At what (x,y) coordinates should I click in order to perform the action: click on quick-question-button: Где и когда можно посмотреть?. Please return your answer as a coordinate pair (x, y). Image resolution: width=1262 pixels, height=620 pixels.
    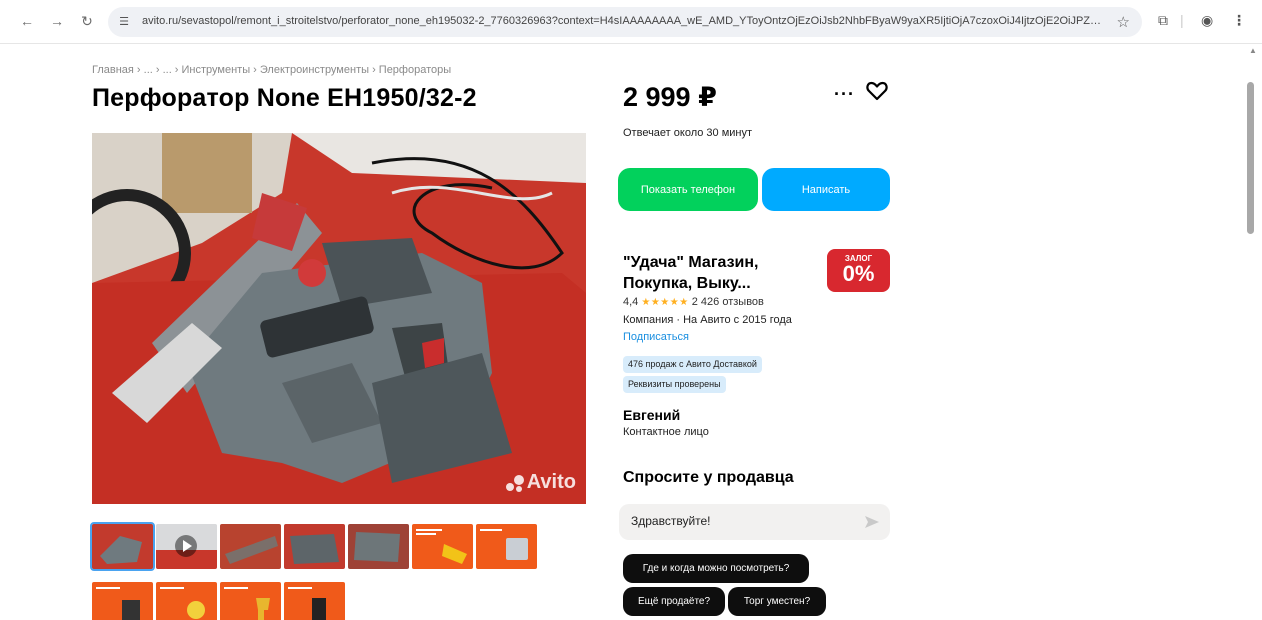
    Looking at the image, I should click on (716, 568).